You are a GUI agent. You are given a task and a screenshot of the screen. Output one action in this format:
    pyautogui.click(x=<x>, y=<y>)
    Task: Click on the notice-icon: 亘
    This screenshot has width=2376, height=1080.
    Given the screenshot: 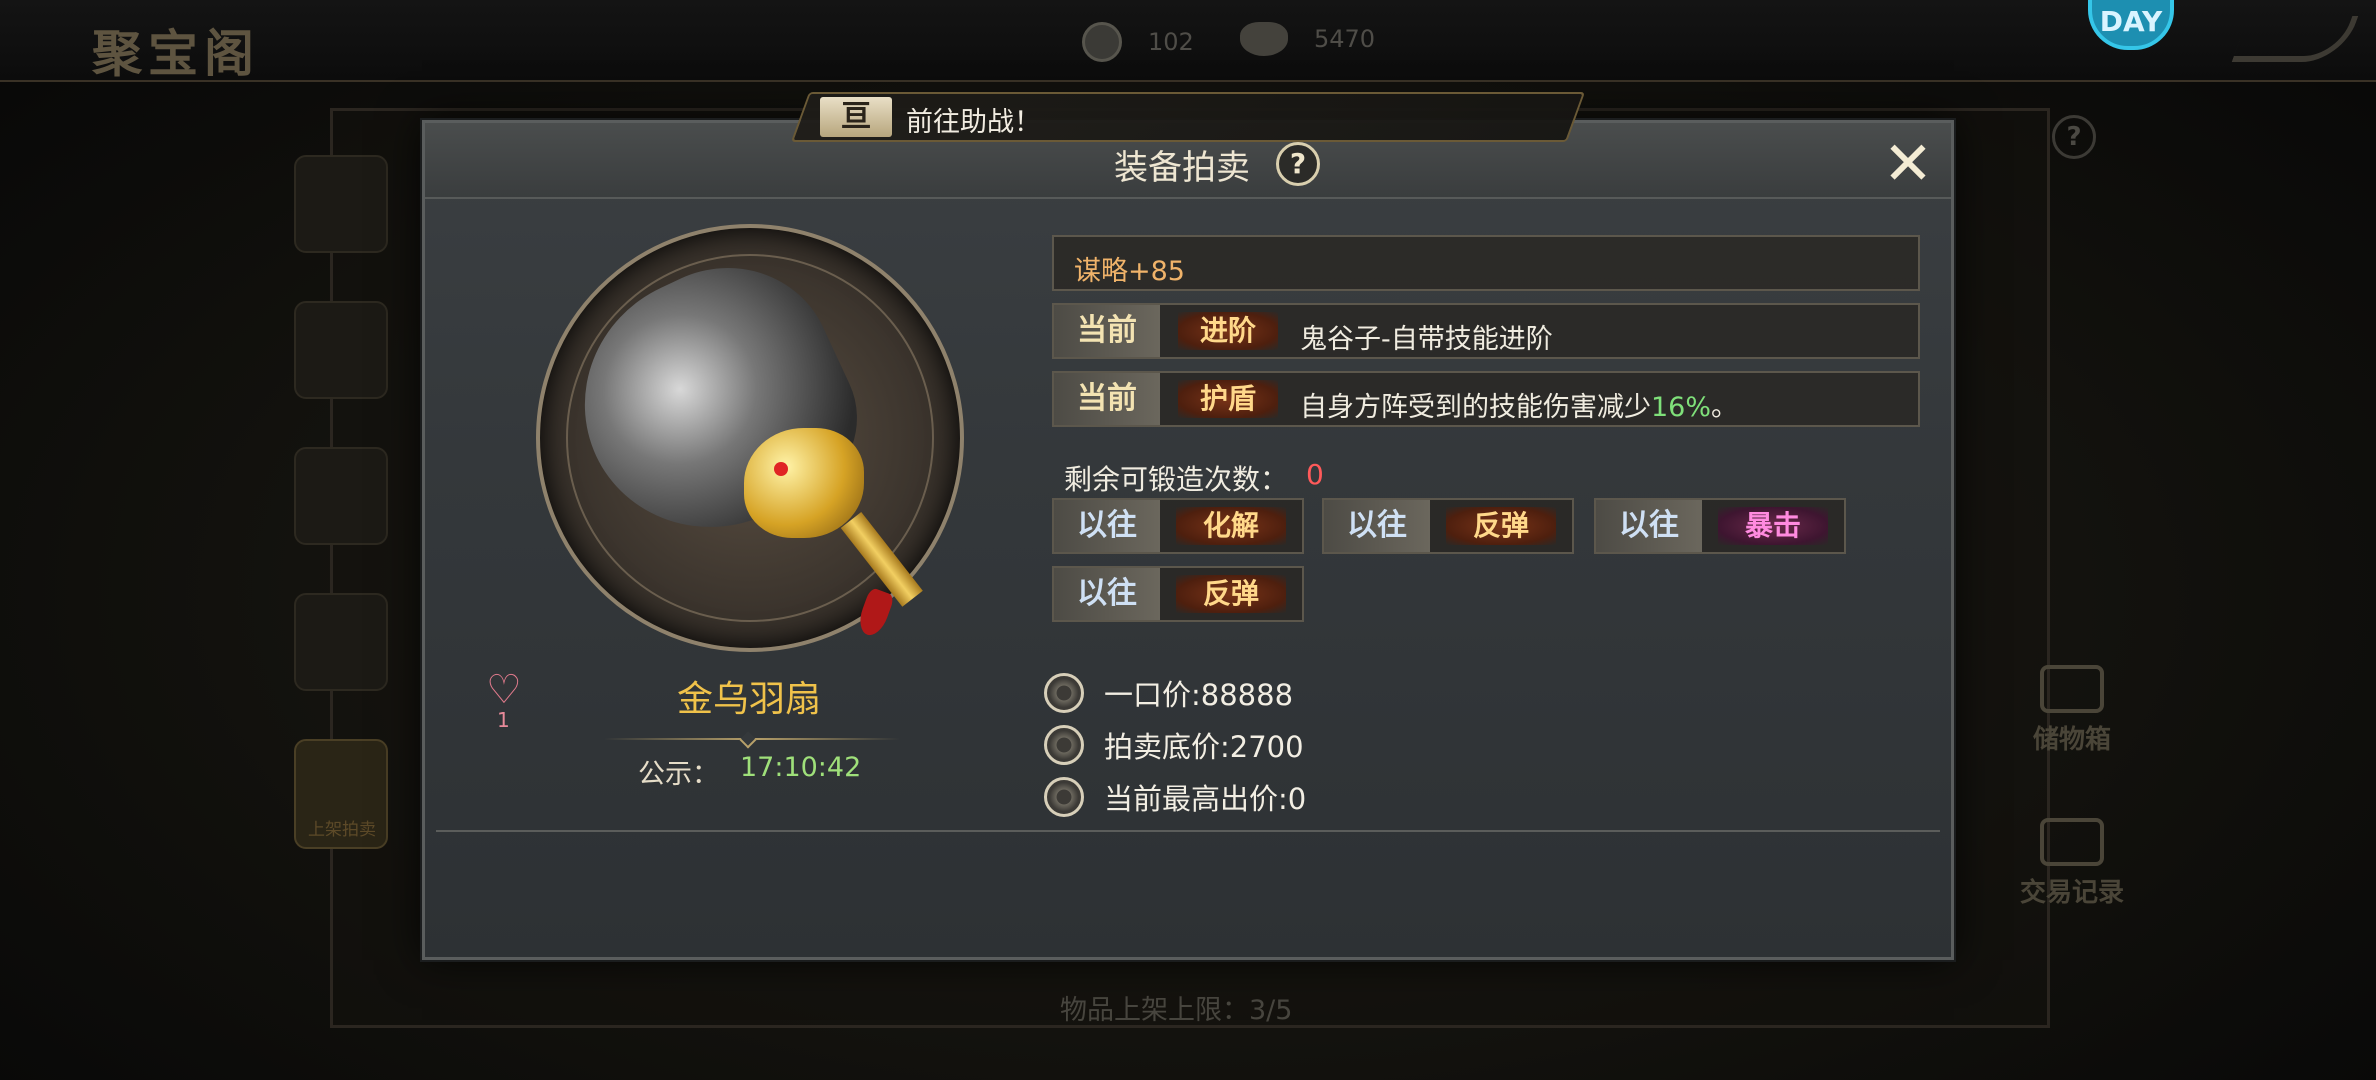 What is the action you would take?
    pyautogui.click(x=856, y=117)
    